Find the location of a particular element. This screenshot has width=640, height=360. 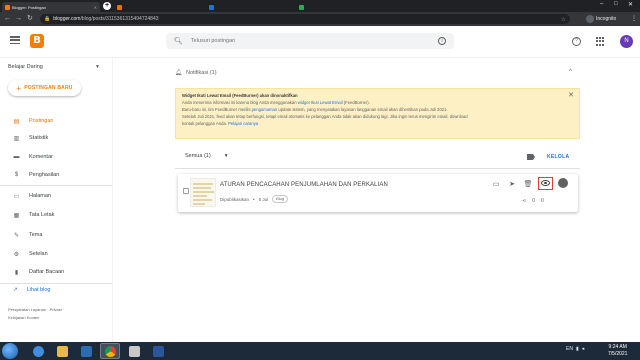

view-post-button-highlighted is located at coordinates (545, 183).